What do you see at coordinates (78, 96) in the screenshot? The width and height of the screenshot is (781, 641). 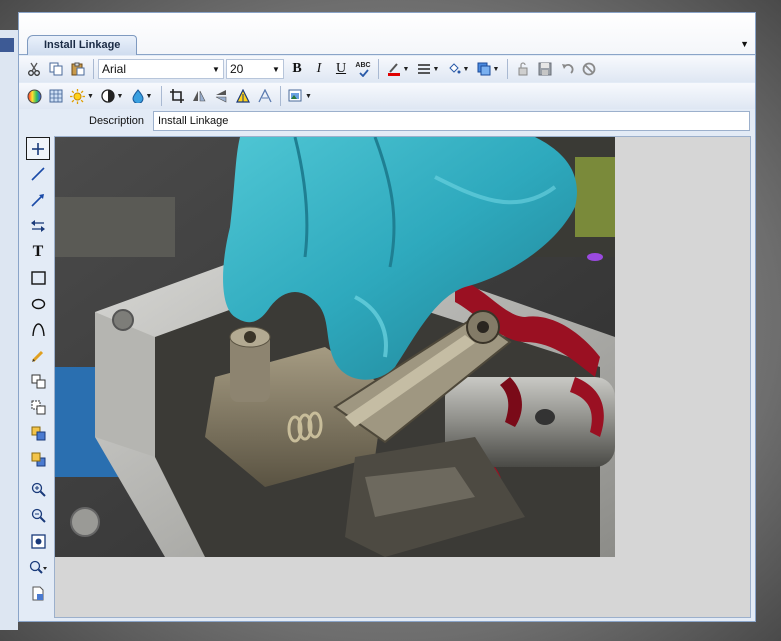 I see `brightness-icon` at bounding box center [78, 96].